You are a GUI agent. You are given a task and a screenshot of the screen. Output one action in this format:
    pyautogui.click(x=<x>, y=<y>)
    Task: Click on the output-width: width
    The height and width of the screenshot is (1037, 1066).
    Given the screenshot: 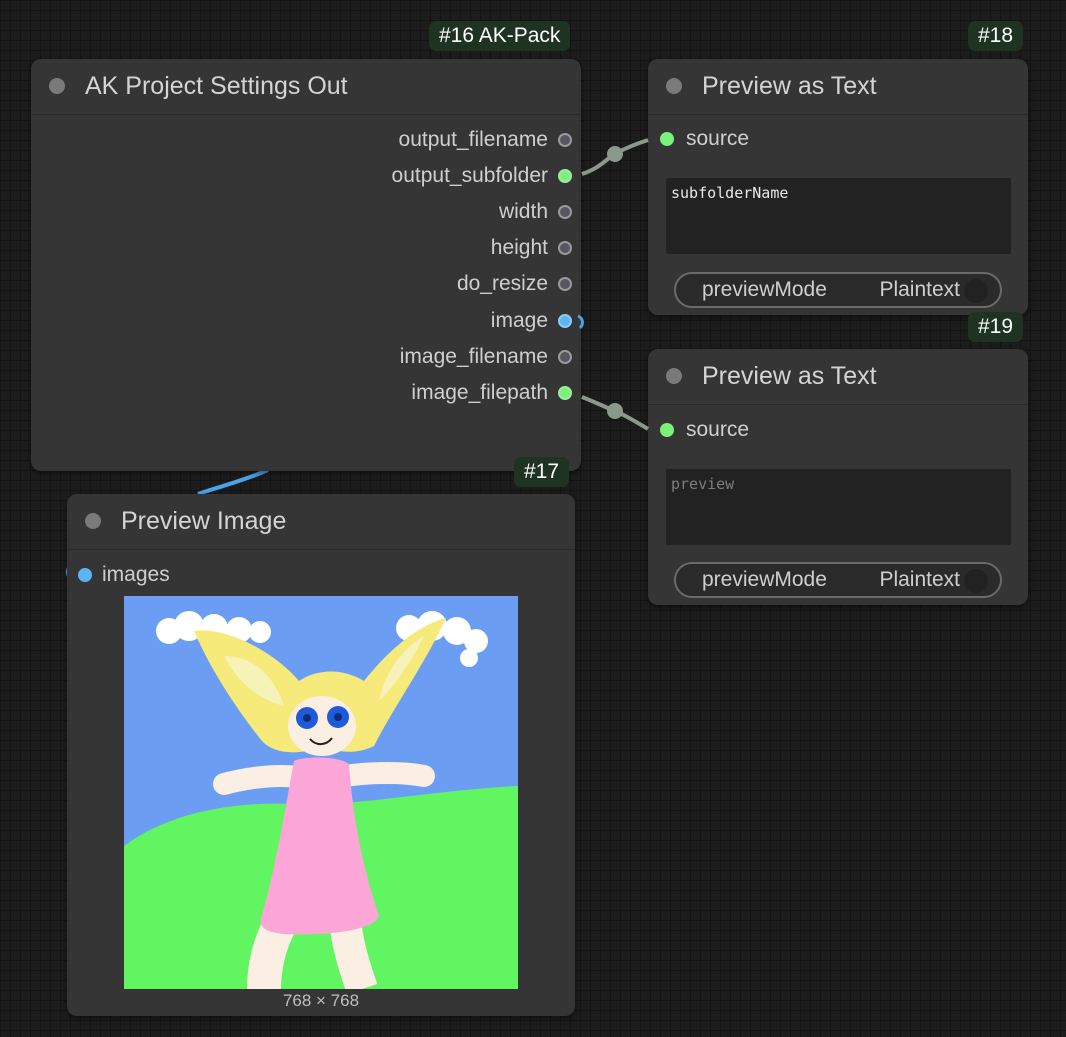 What is the action you would take?
    pyautogui.click(x=535, y=212)
    